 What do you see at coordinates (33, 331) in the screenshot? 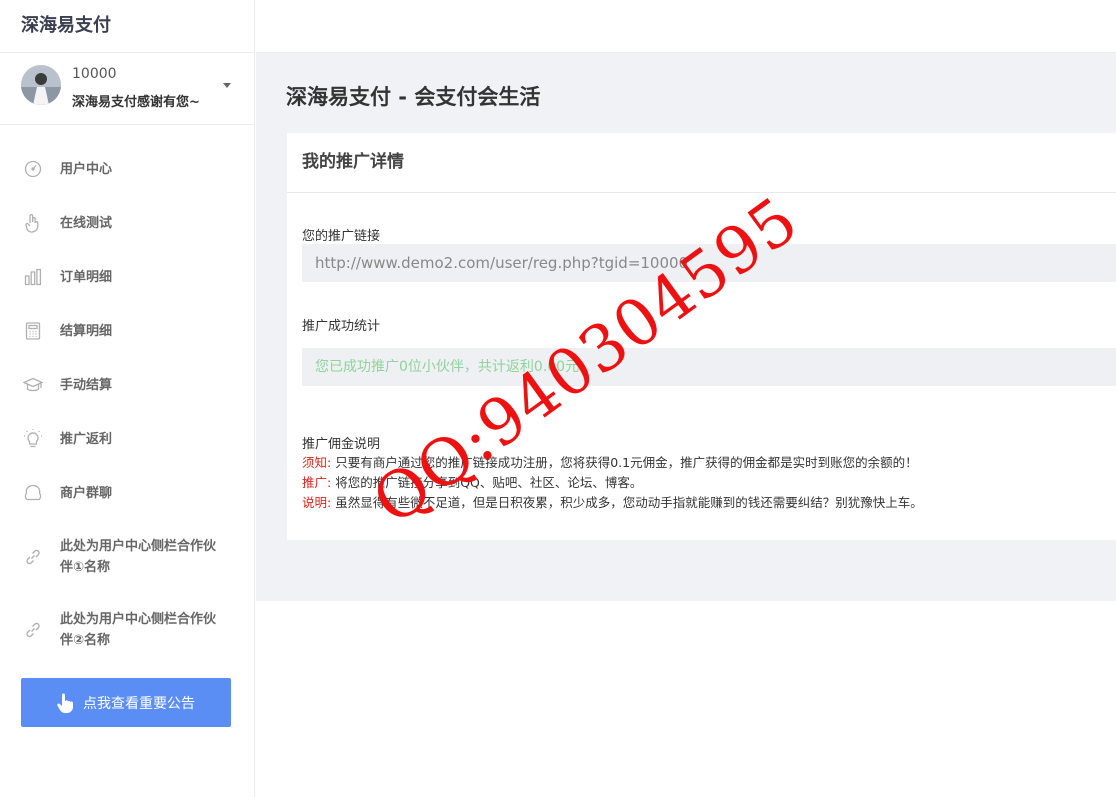
I see `calculator-icon` at bounding box center [33, 331].